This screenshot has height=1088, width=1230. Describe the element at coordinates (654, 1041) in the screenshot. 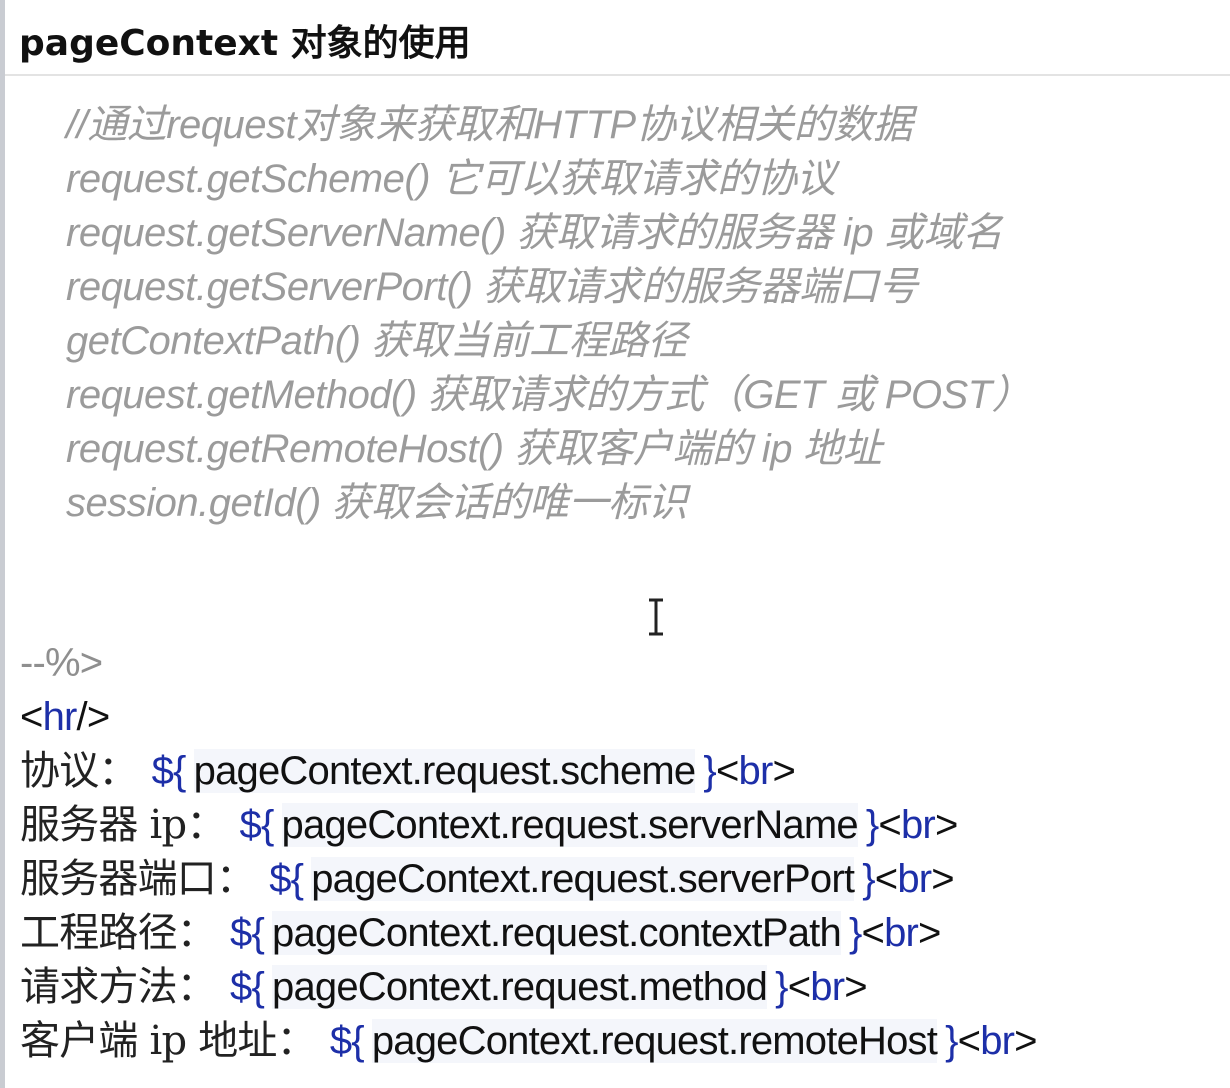

I see `el-expression: pageContext.request.remoteHost` at that location.